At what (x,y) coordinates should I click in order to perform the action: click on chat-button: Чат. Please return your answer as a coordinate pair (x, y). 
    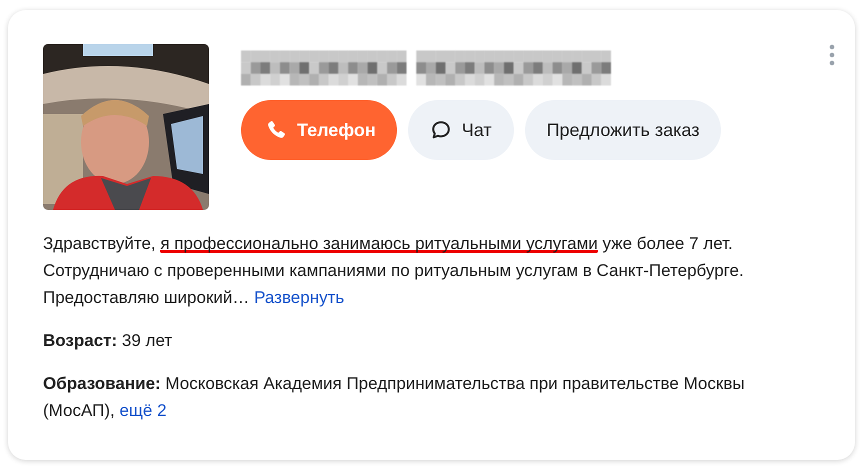
    Looking at the image, I should click on (461, 130).